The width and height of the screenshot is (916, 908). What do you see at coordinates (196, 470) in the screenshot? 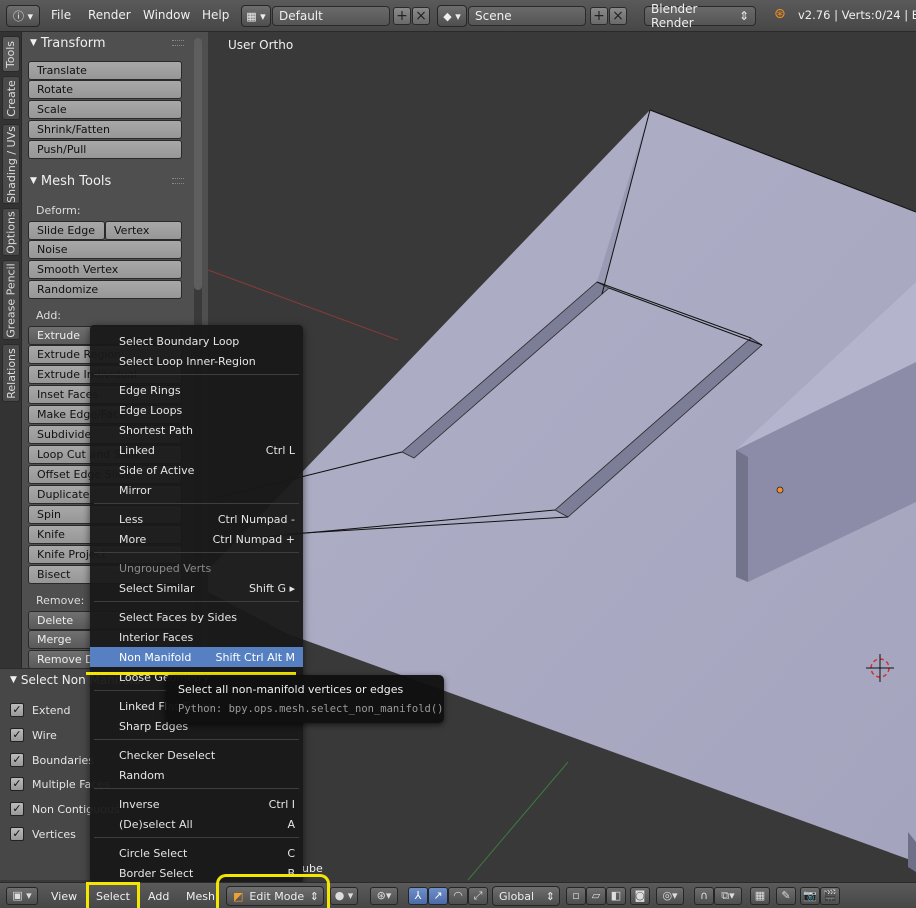
I see `menu-item-side-of-active: Side of Active` at bounding box center [196, 470].